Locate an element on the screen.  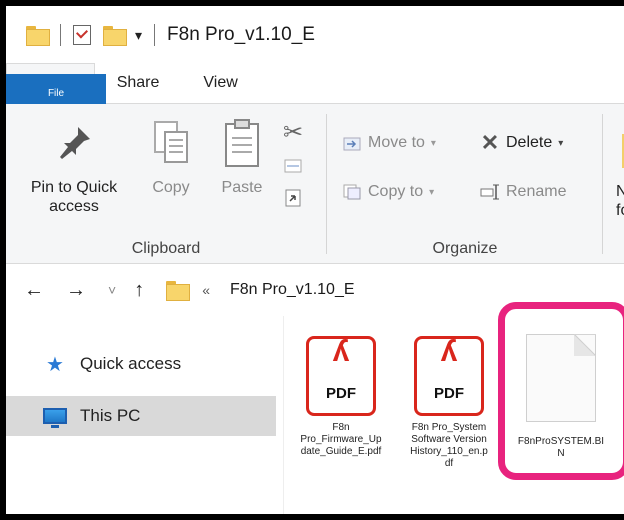
title-bar: ▾ F8n Pro_v1.10_E is located at coordinates (315, 35).